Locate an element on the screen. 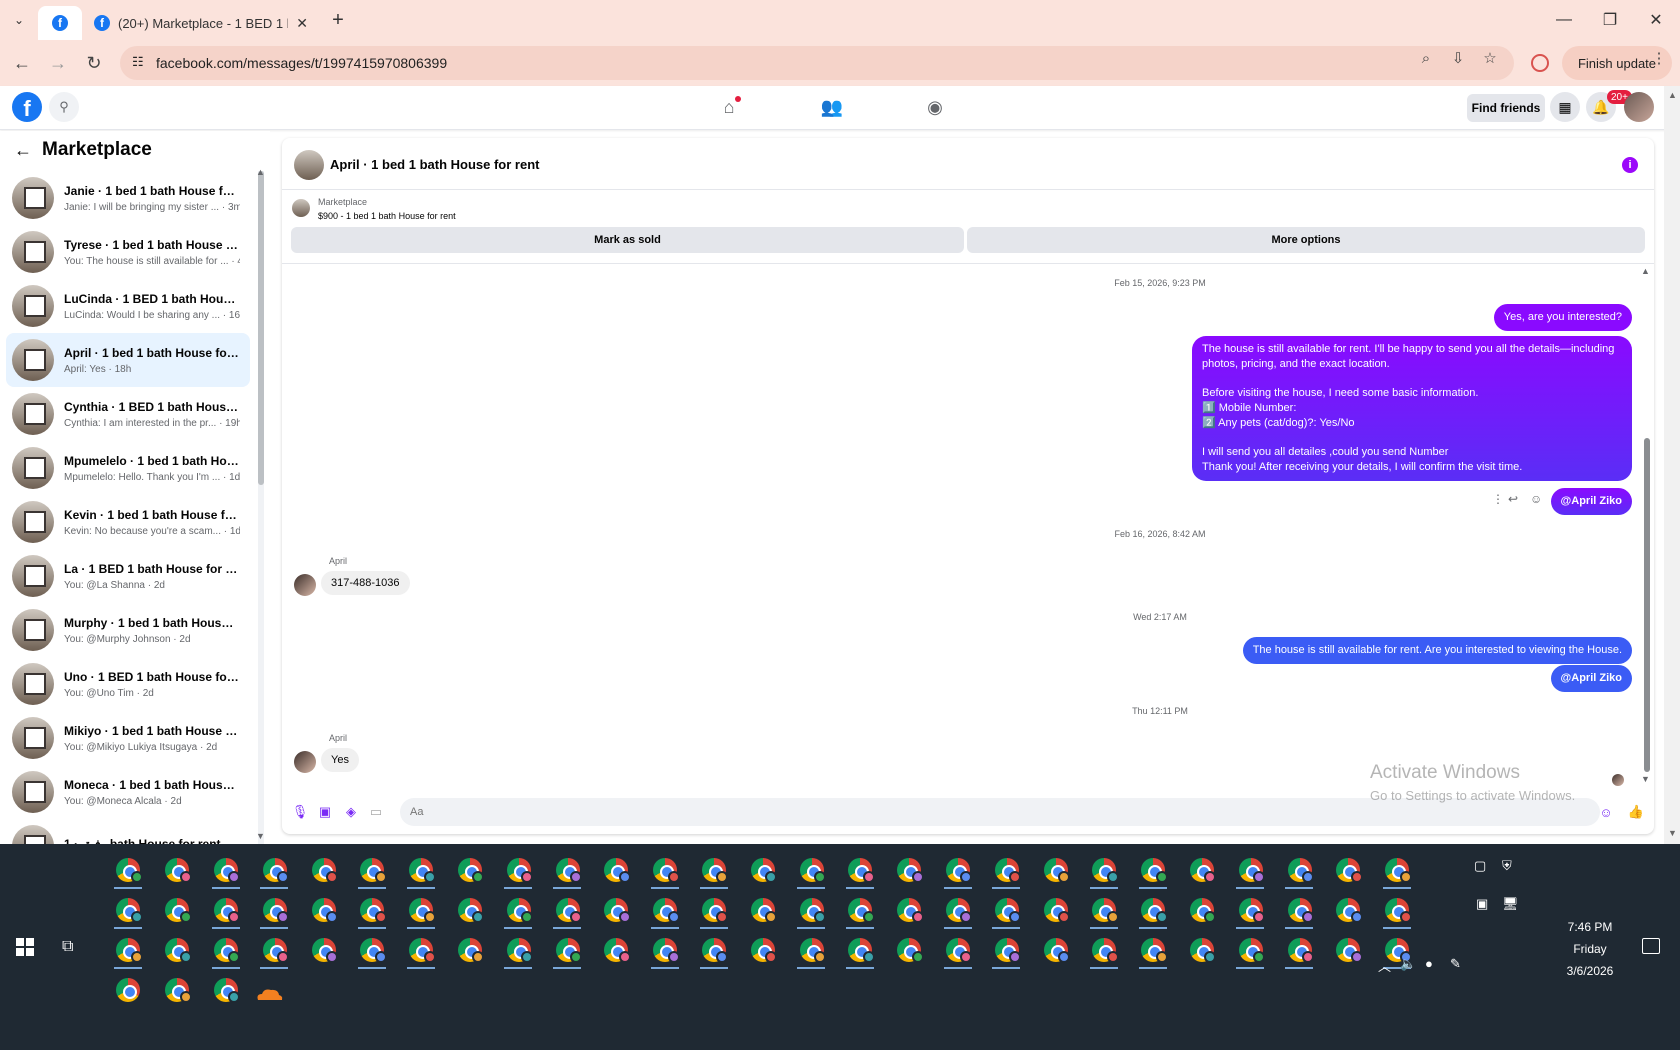  close-window-button: ✕ is located at coordinates (1656, 20).